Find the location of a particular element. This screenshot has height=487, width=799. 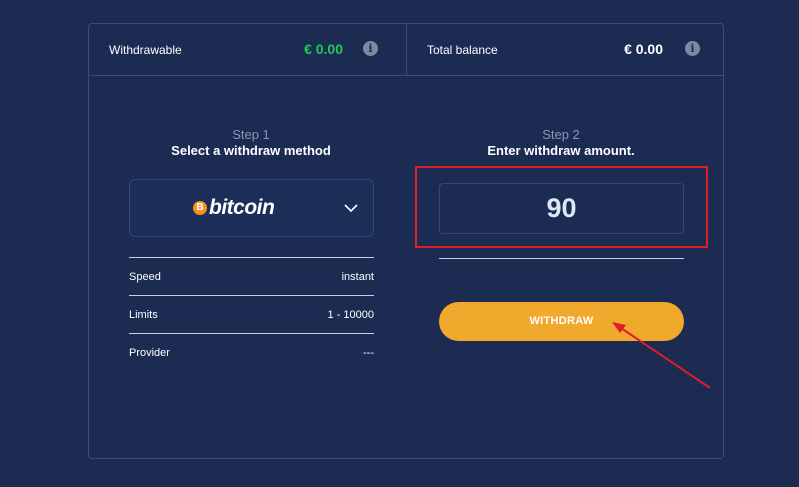

bitcoin-logo: B bitcoin is located at coordinates (234, 208).